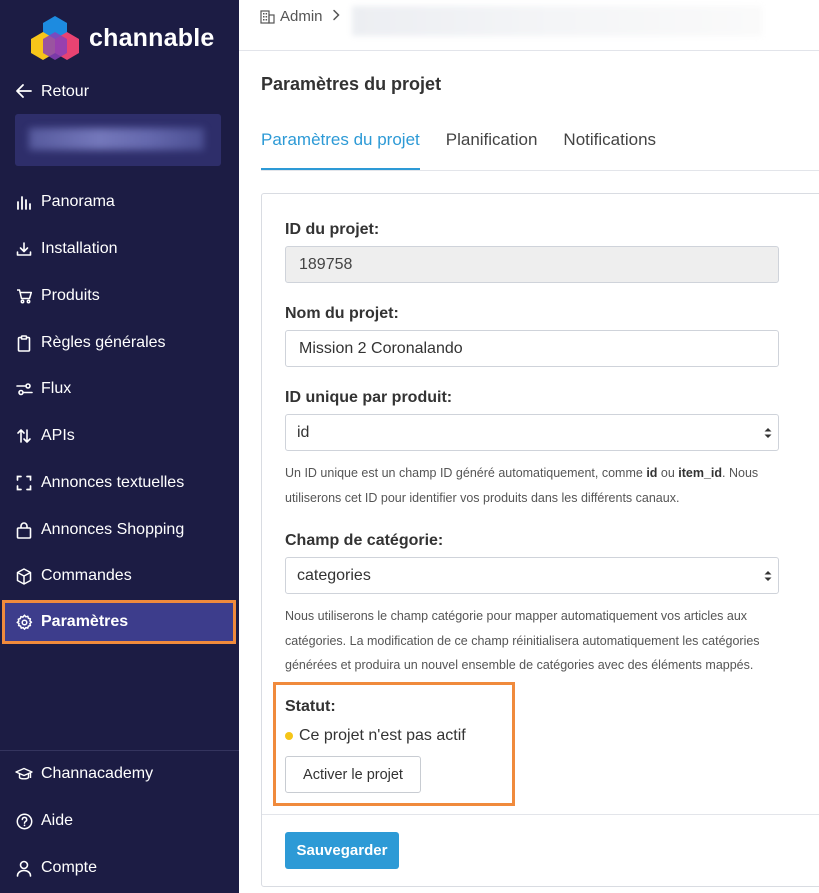  I want to click on breadcrumb-redacted, so click(557, 21).